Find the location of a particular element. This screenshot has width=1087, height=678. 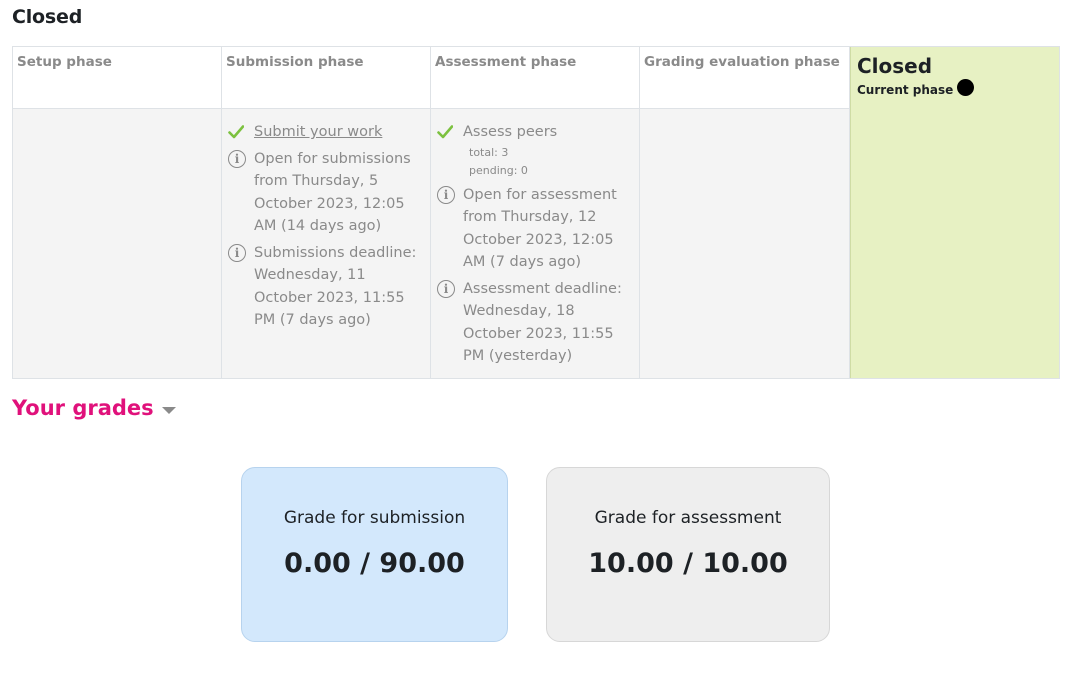

phase-closed: Closed Current phase is located at coordinates (954, 212).